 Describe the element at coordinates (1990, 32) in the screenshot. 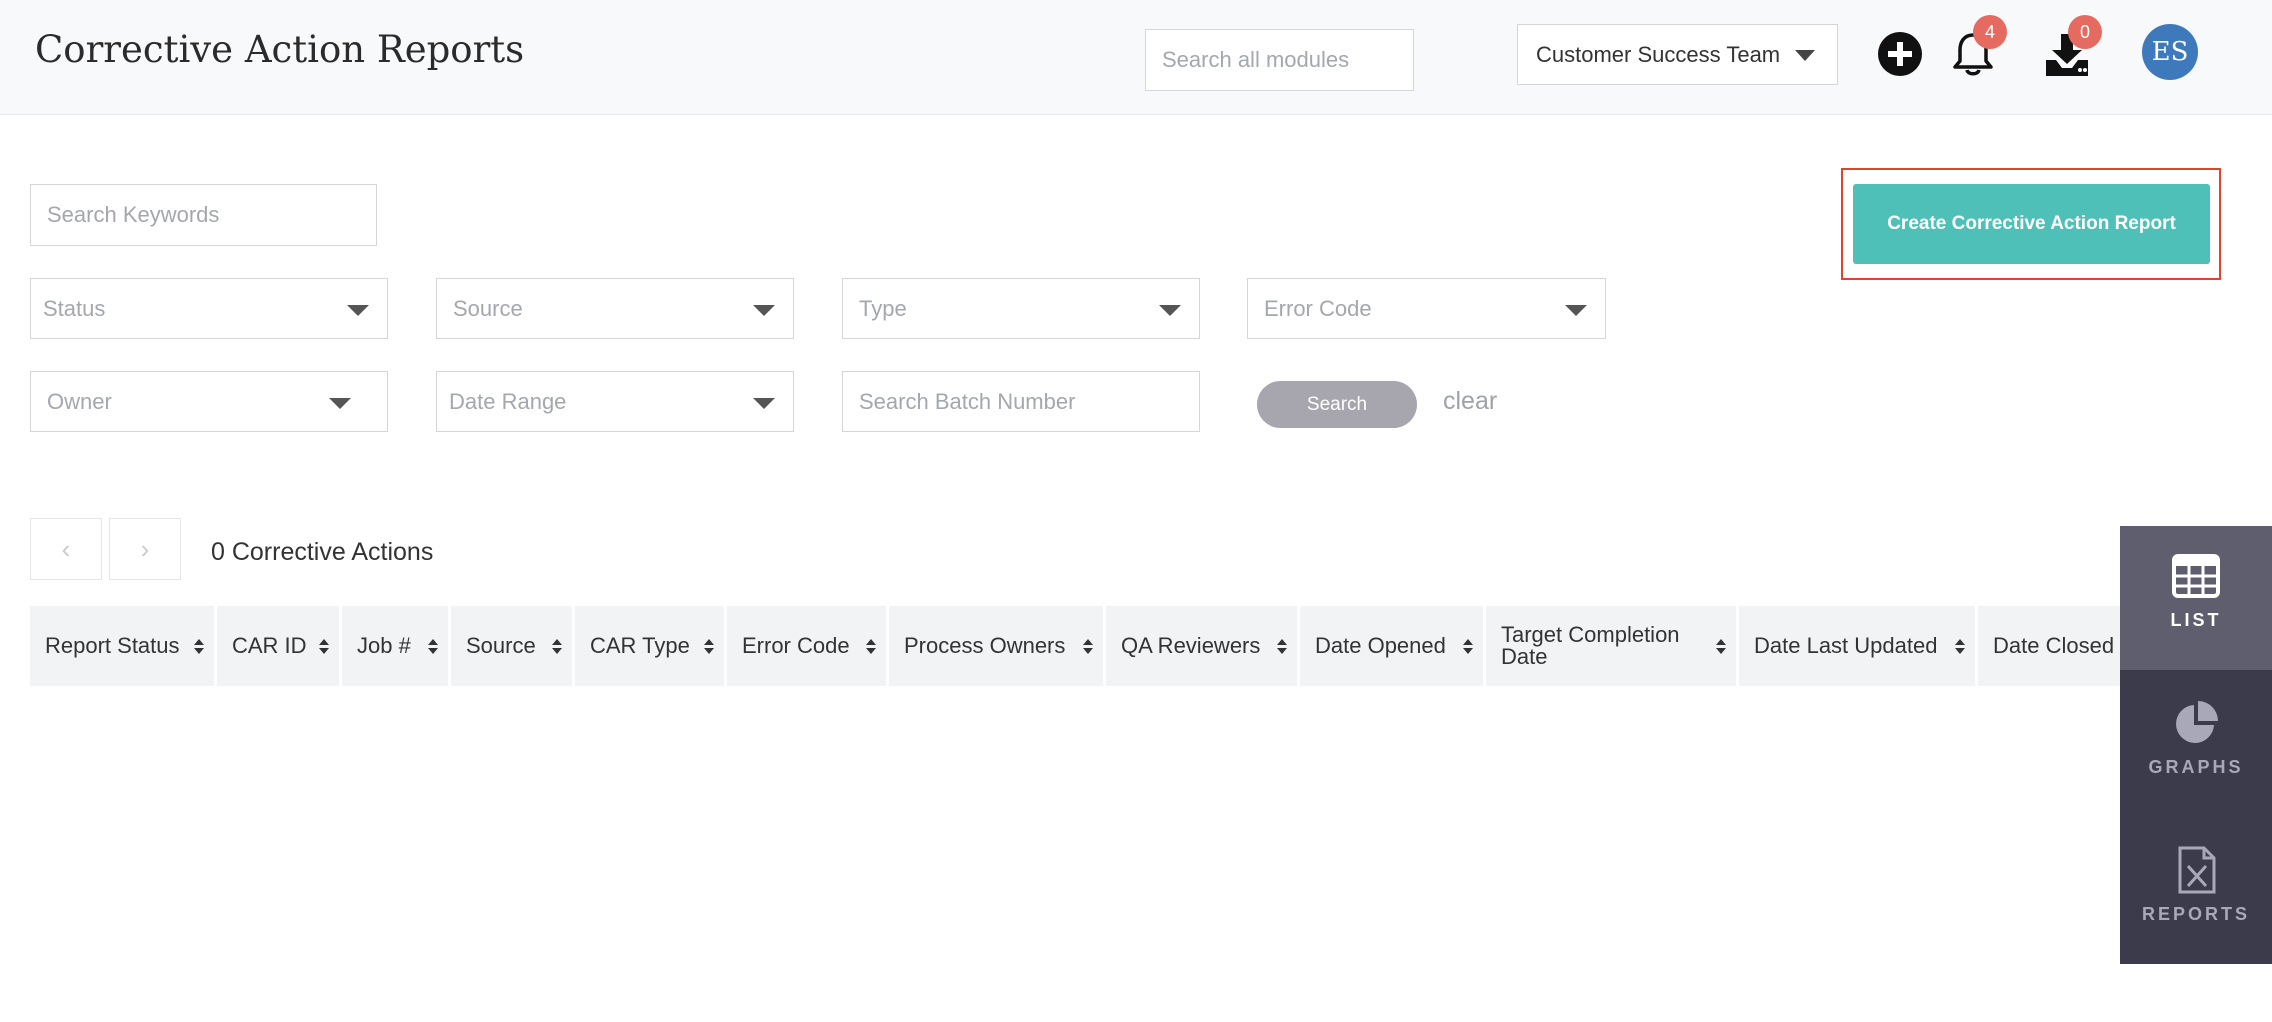

I see `notifications-badge: 4` at that location.